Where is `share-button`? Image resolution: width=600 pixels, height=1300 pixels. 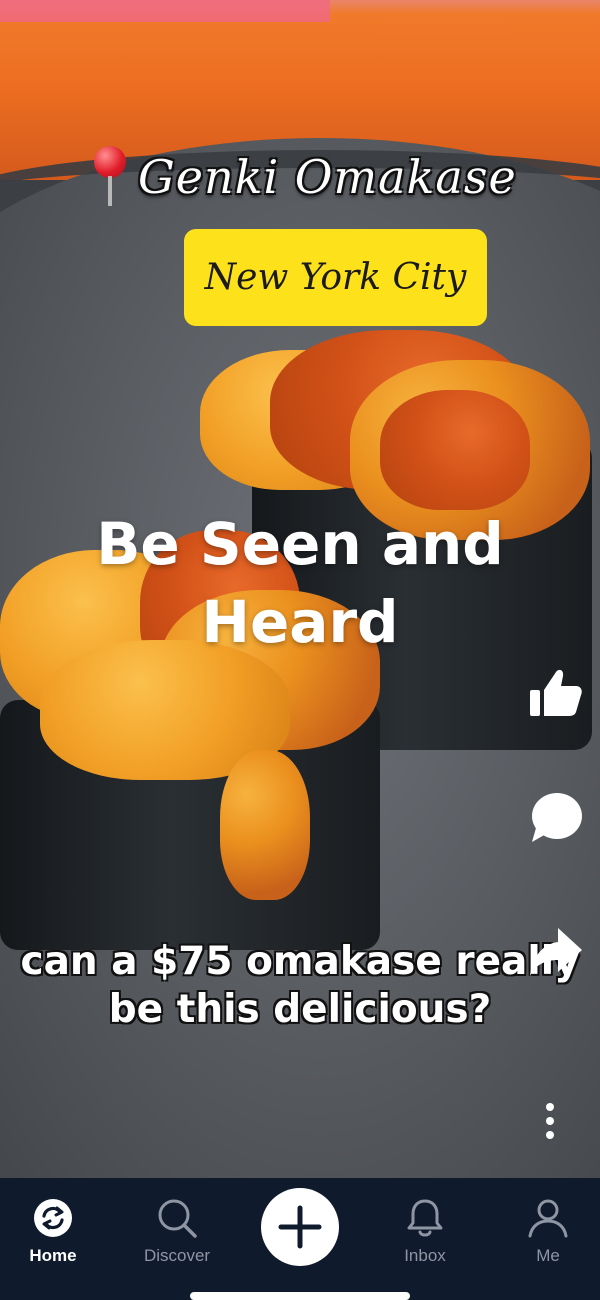 share-button is located at coordinates (556, 952).